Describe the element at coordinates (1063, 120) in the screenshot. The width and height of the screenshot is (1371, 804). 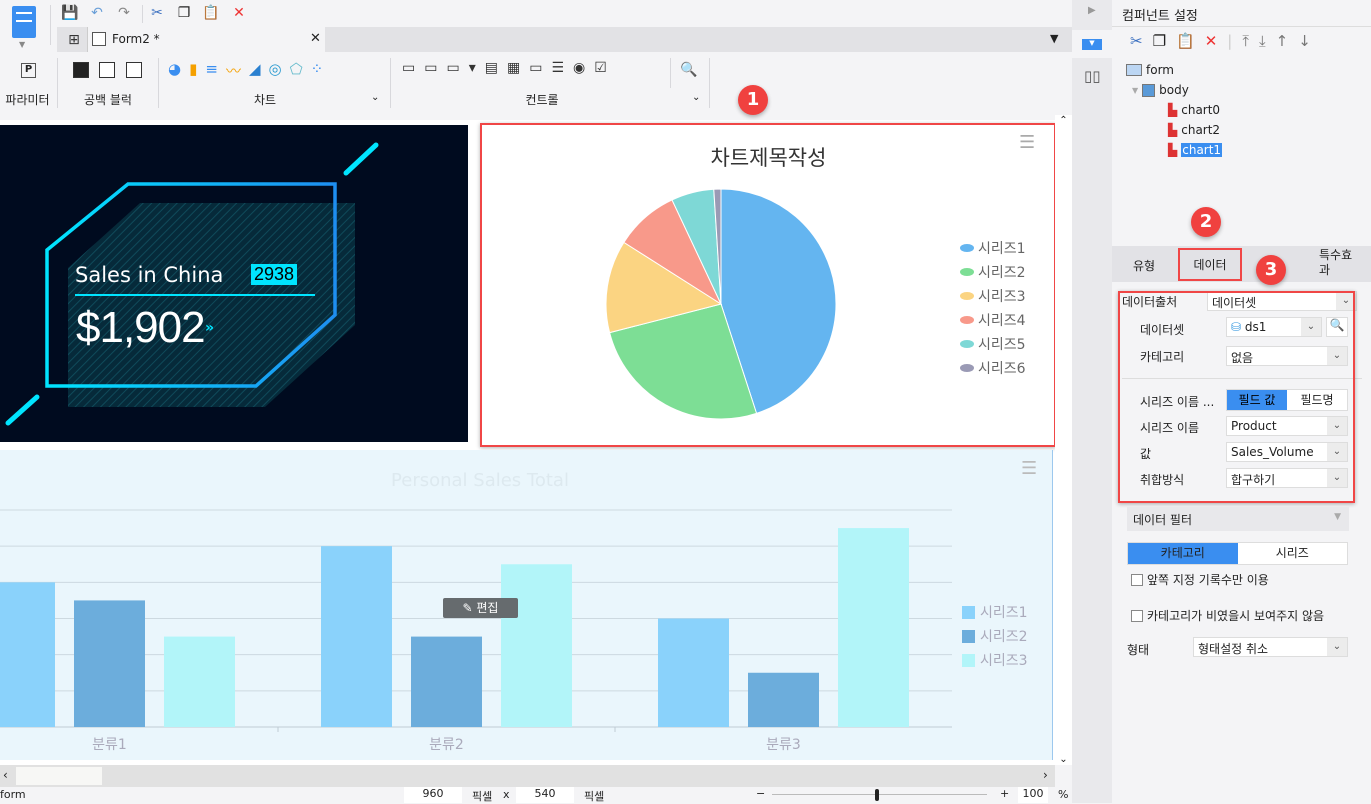
I see `scroll-up-icon: ⌃` at that location.